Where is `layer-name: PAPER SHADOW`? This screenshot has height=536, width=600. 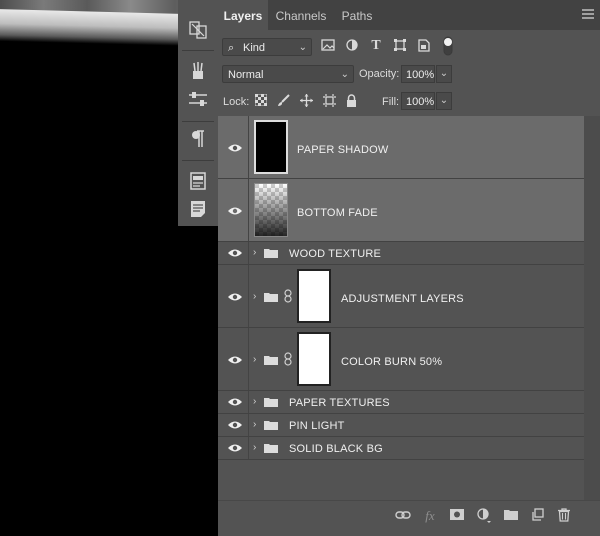 layer-name: PAPER SHADOW is located at coordinates (342, 150).